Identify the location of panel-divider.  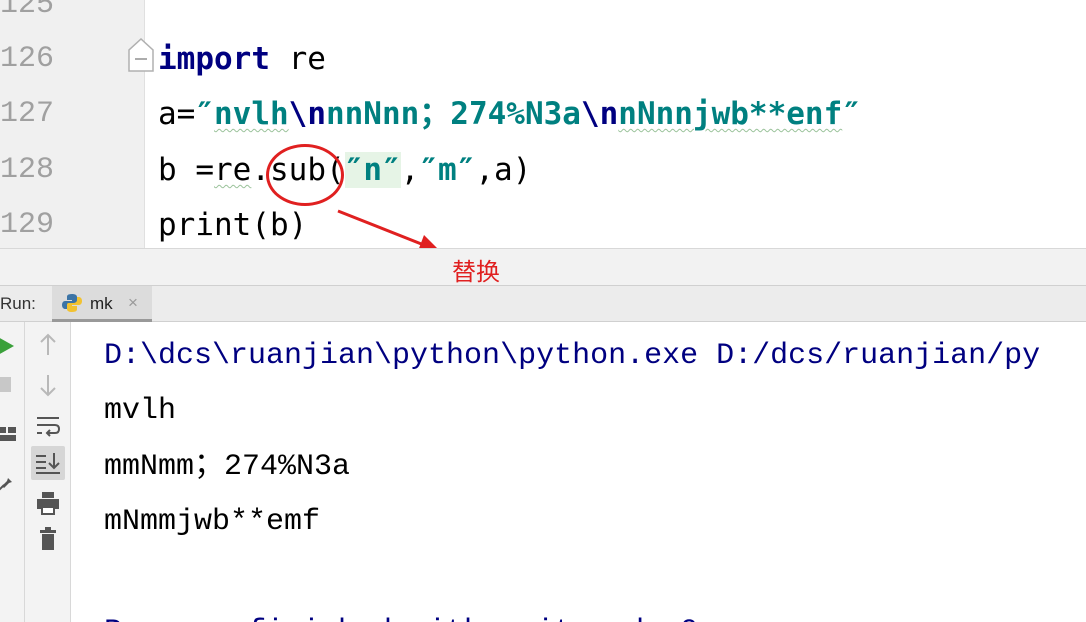
(543, 267).